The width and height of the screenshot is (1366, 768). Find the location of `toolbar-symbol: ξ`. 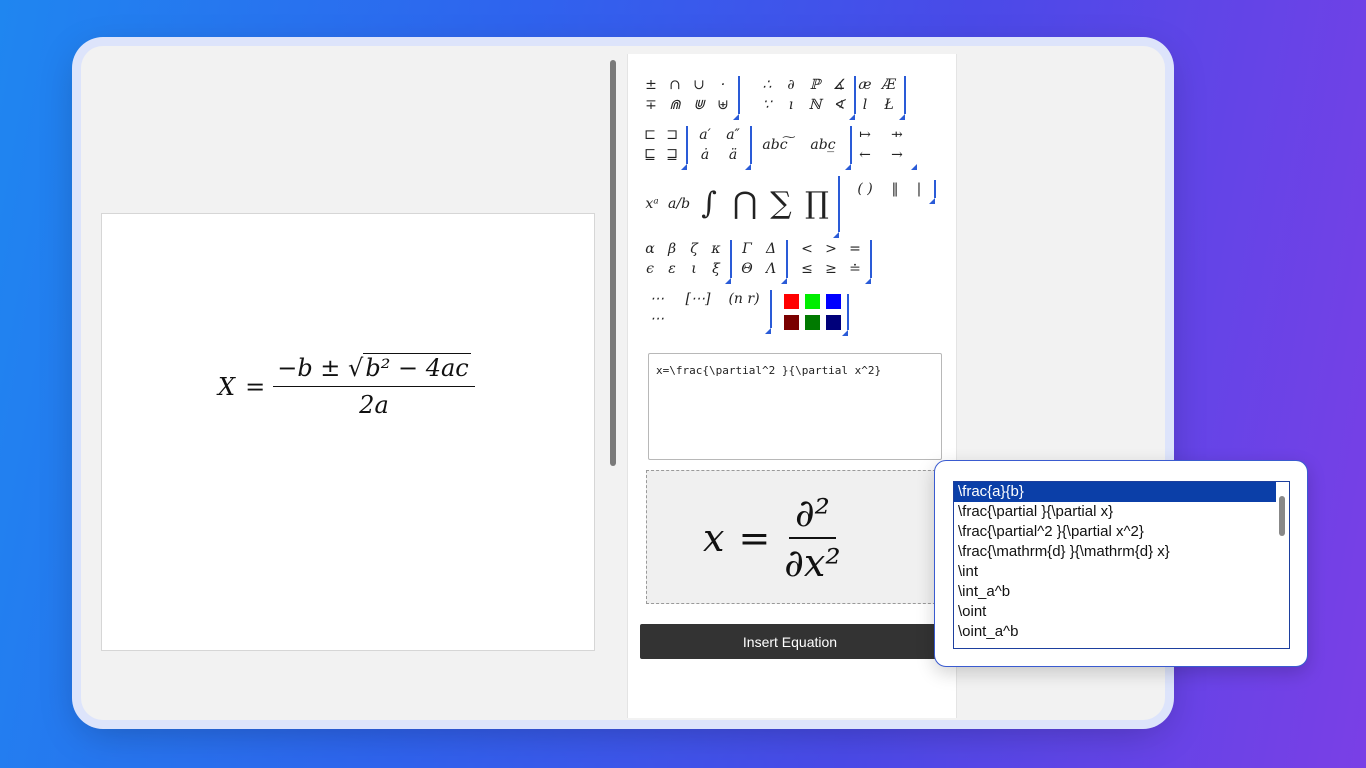

toolbar-symbol: ξ is located at coordinates (716, 269).